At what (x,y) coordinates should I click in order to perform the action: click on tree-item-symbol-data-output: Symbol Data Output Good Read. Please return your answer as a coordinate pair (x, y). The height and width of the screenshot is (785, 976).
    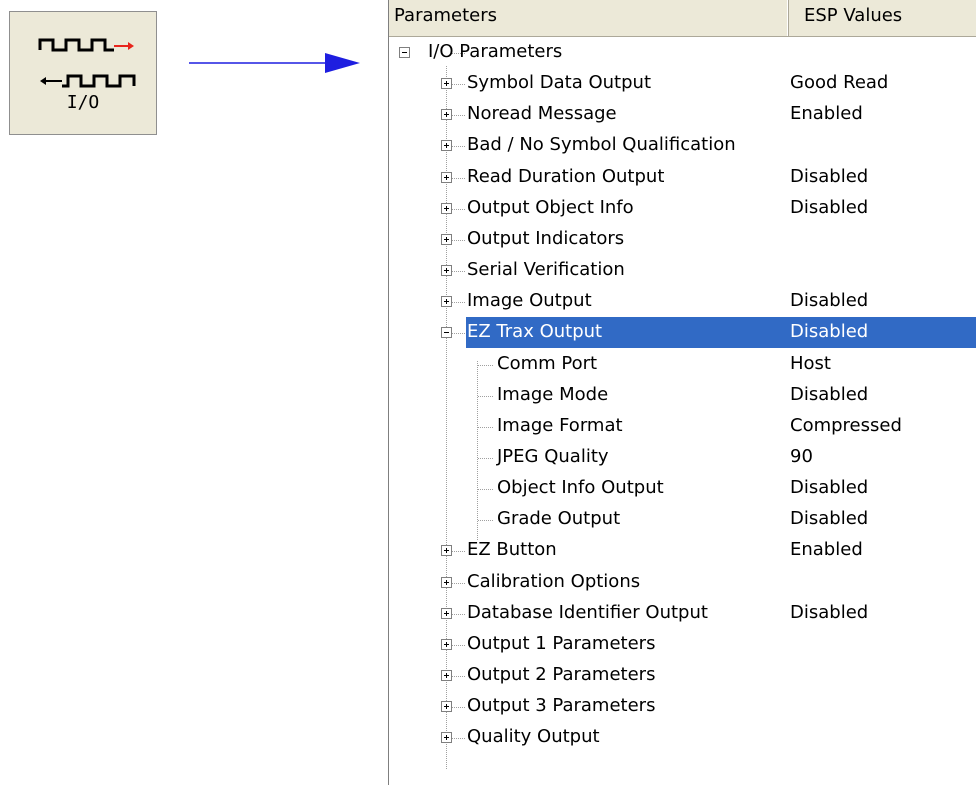
    Looking at the image, I should click on (682, 83).